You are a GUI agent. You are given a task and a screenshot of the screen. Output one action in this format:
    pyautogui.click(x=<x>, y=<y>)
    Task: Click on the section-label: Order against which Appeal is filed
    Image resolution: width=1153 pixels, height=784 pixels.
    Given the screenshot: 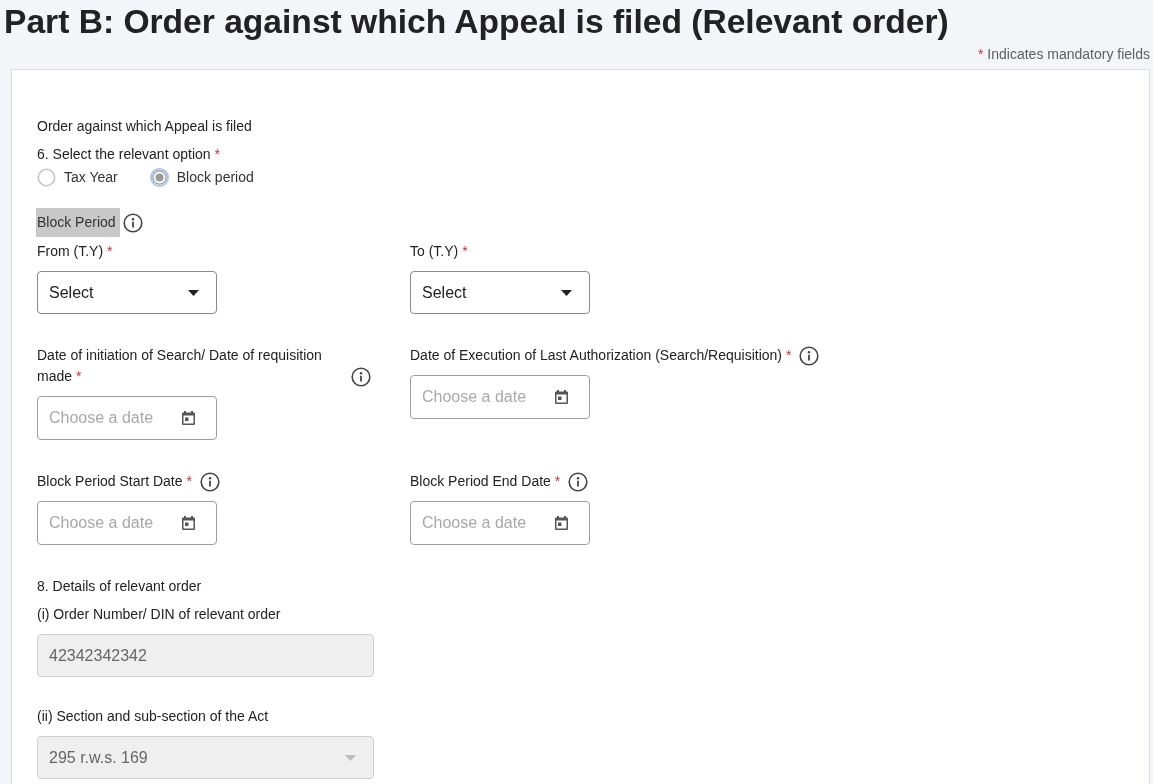 What is the action you would take?
    pyautogui.click(x=145, y=126)
    